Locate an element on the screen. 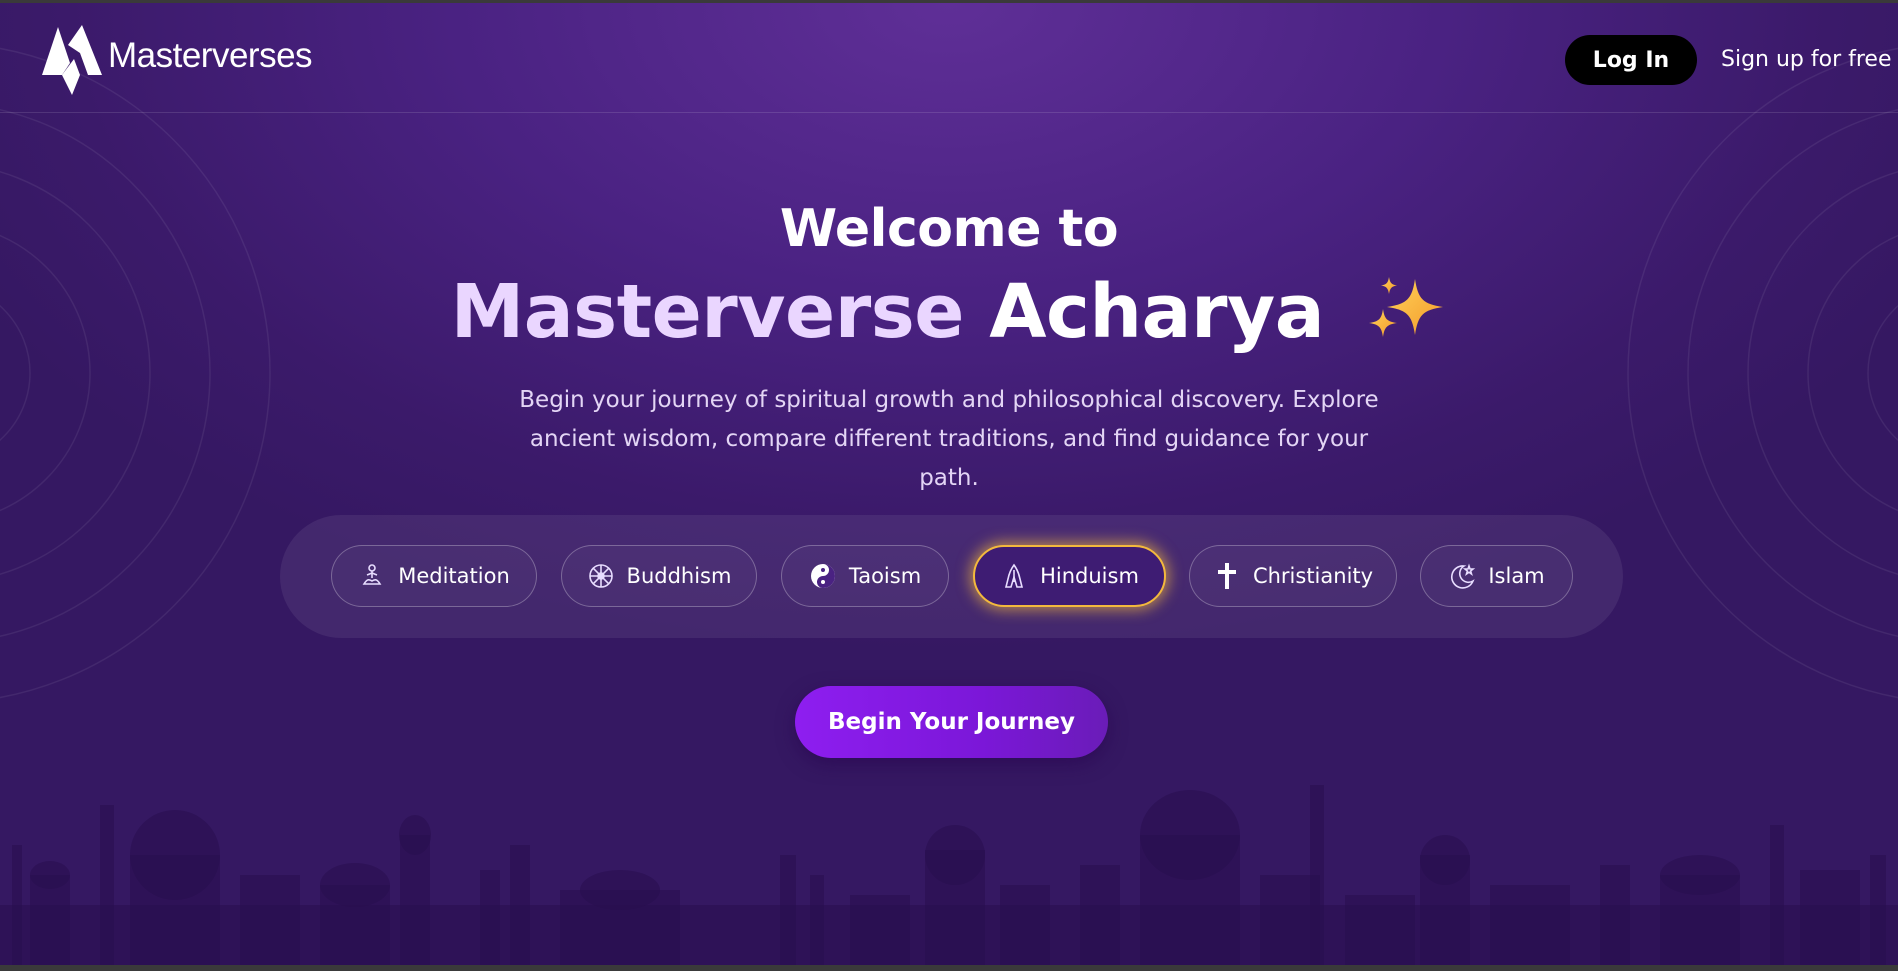 This screenshot has width=1898, height=971. tradition-meditation: Meditation is located at coordinates (434, 576).